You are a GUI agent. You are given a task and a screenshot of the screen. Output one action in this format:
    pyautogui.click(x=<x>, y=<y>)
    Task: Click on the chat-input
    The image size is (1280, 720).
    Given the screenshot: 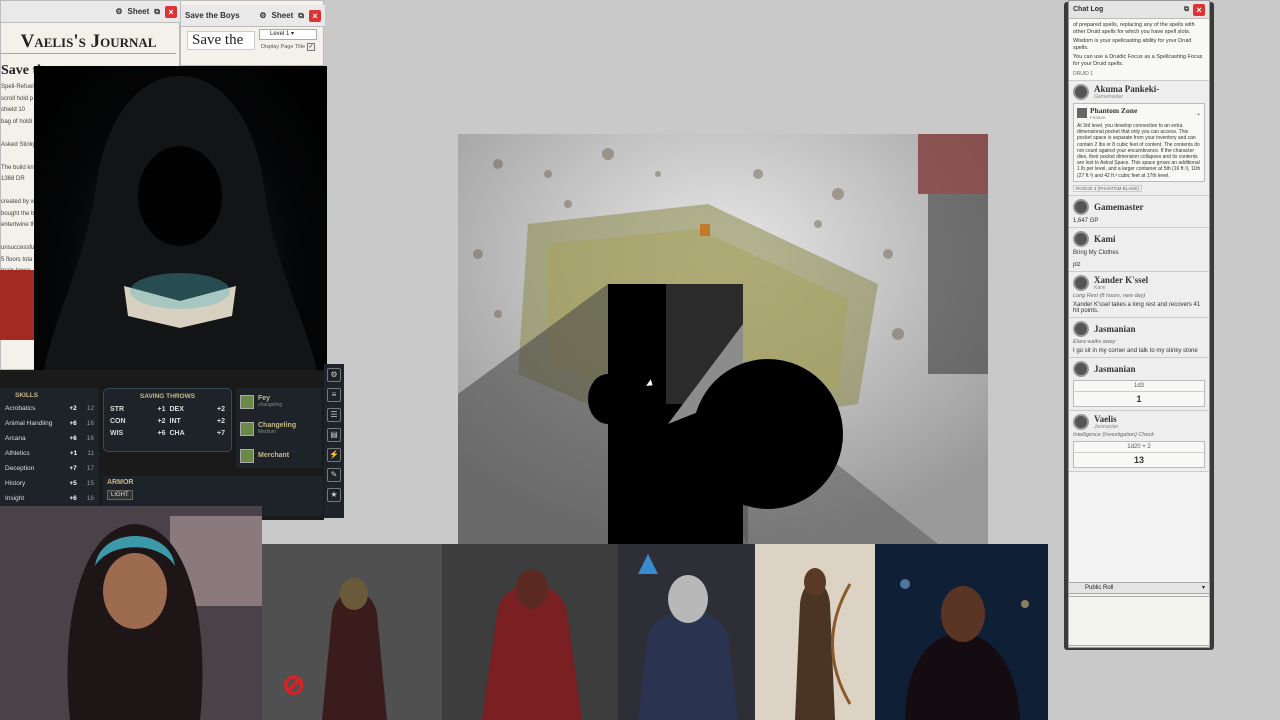 What is the action you would take?
    pyautogui.click(x=1139, y=621)
    